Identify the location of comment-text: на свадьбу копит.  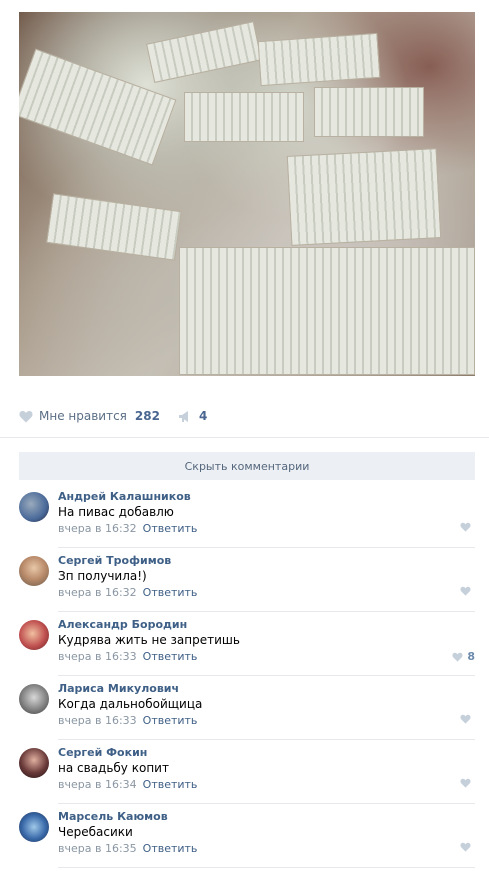
(113, 768).